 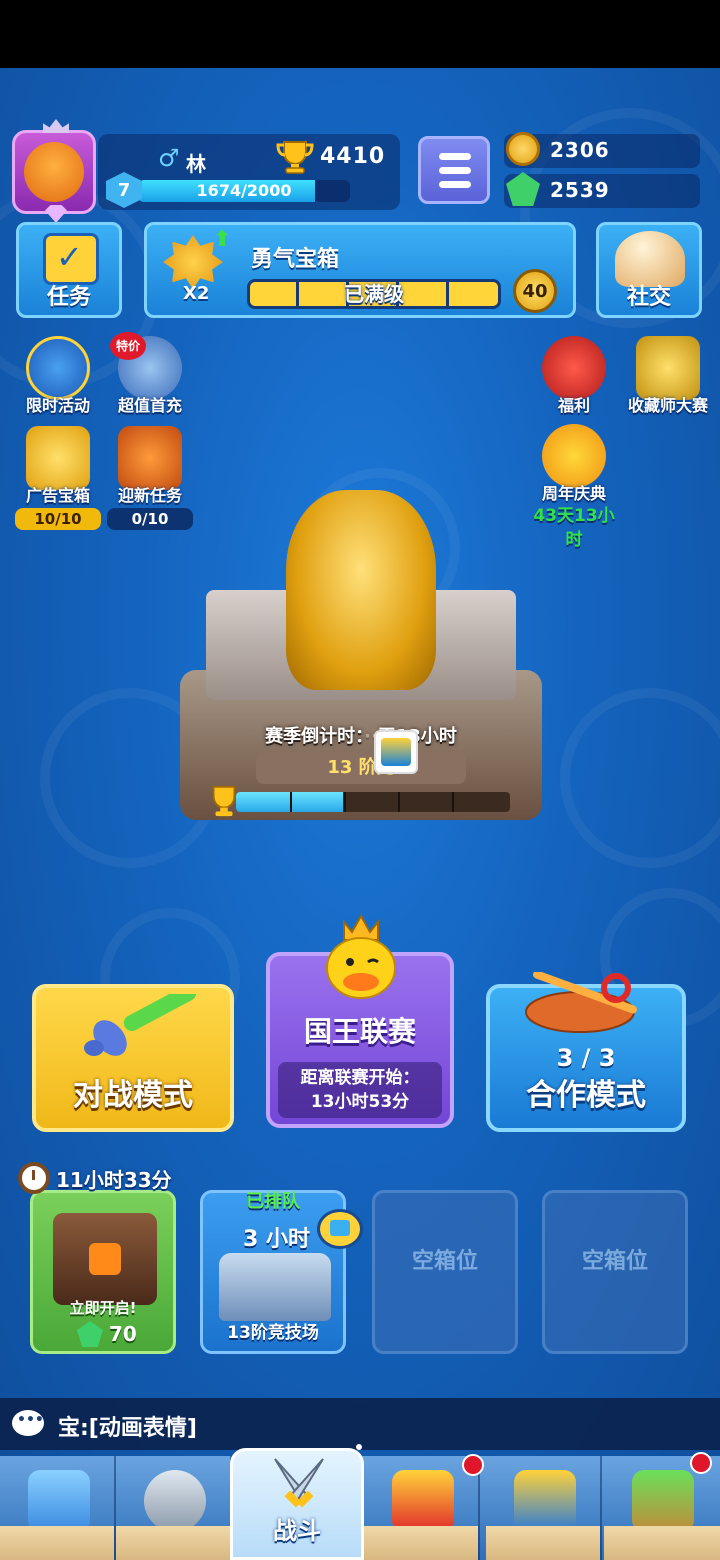 What do you see at coordinates (360, 1424) in the screenshot?
I see `chat-bar: 宝:[动画表情]` at bounding box center [360, 1424].